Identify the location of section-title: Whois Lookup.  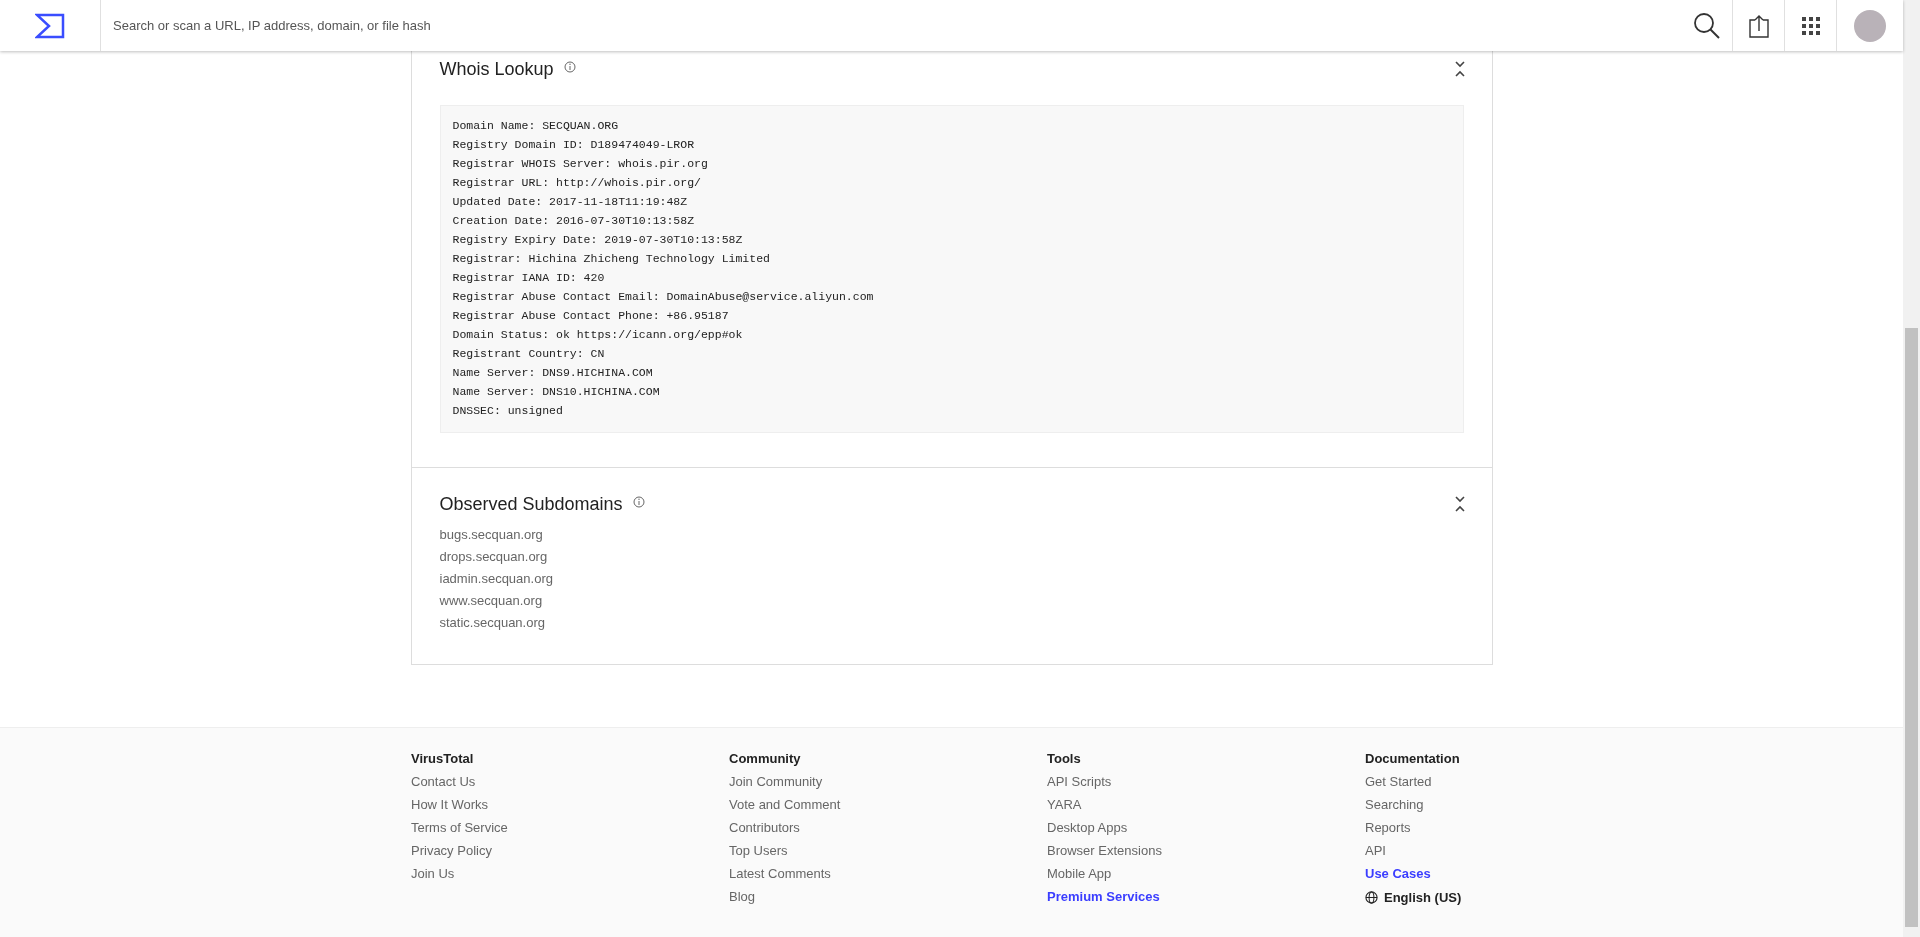
(496, 69).